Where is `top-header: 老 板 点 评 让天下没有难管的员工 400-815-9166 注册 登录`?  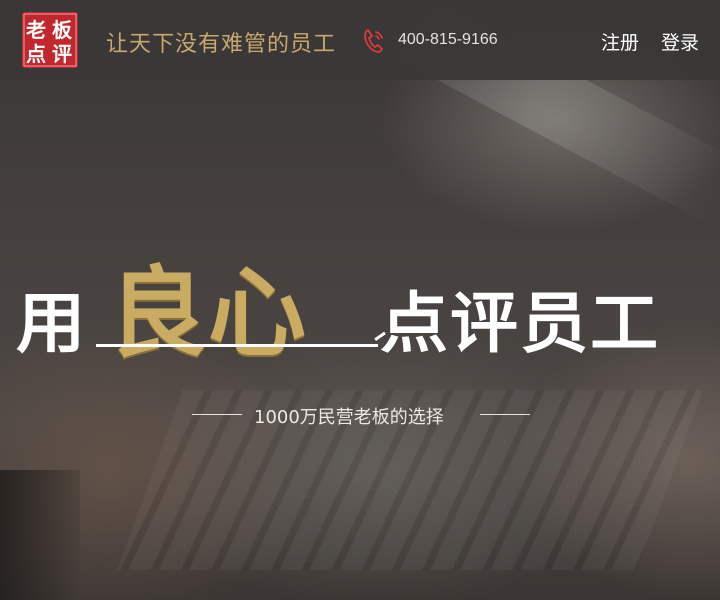
top-header: 老 板 点 评 让天下没有难管的员工 400-815-9166 注册 登录 is located at coordinates (360, 40).